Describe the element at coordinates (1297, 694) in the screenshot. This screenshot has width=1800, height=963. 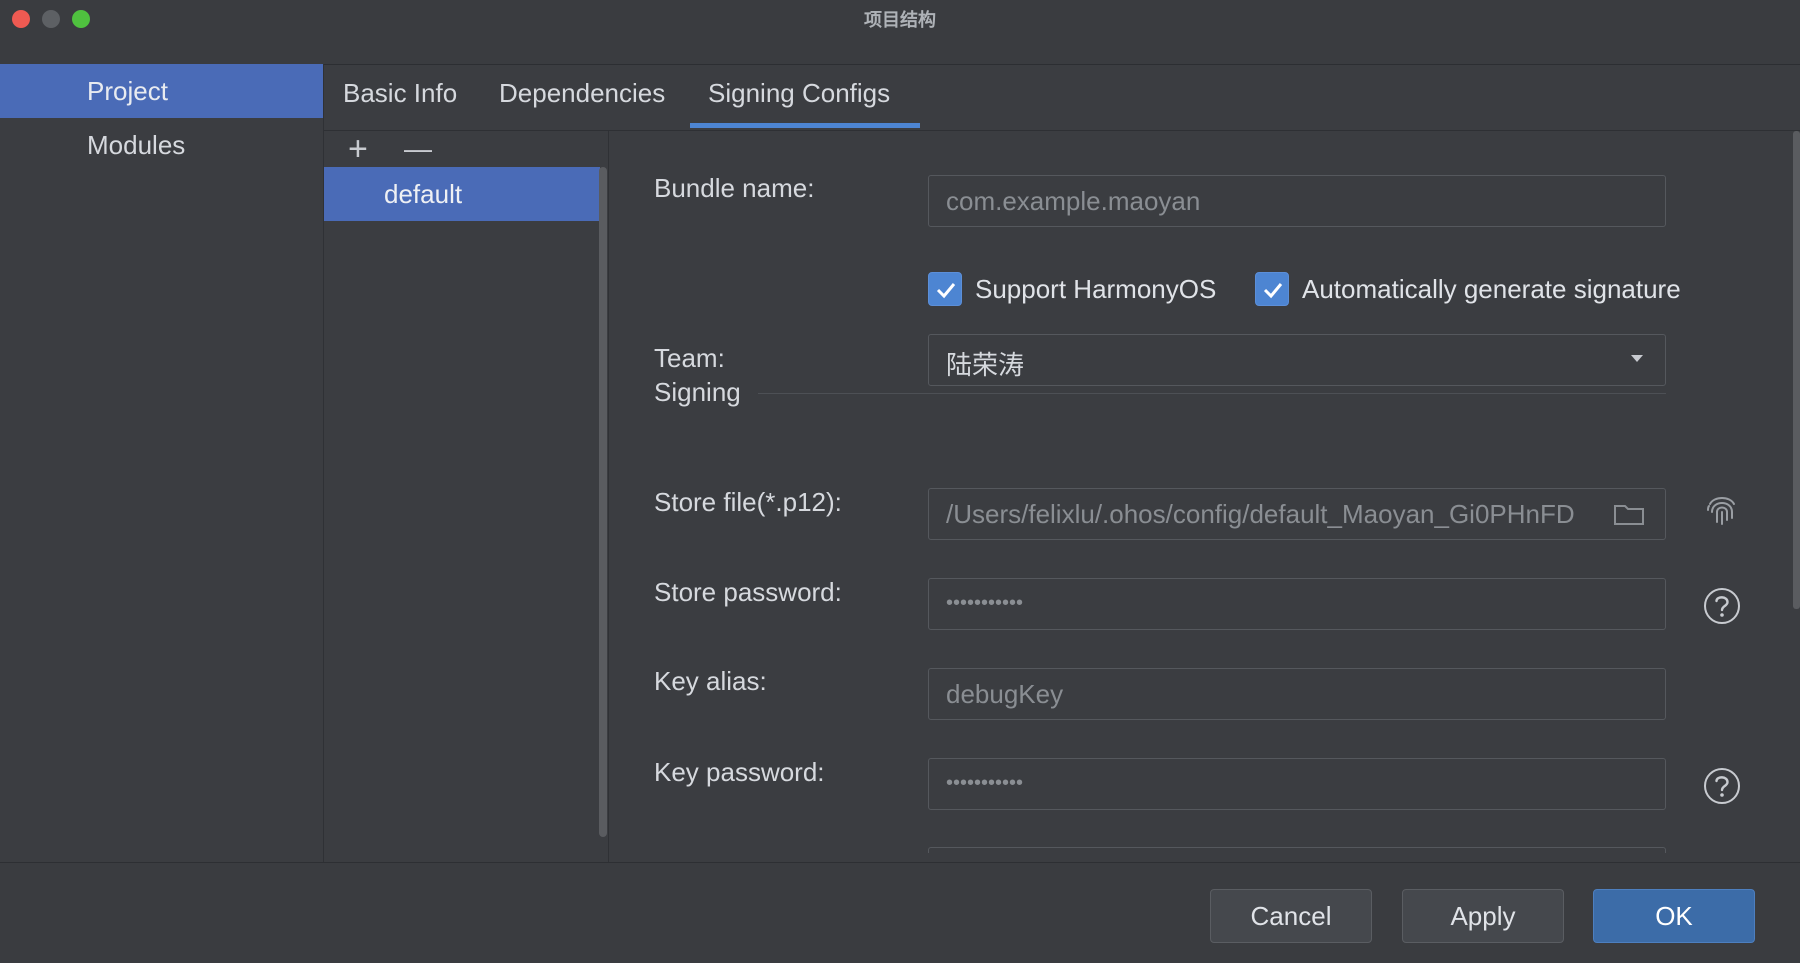
I see `key-alias-field: debugKey` at that location.